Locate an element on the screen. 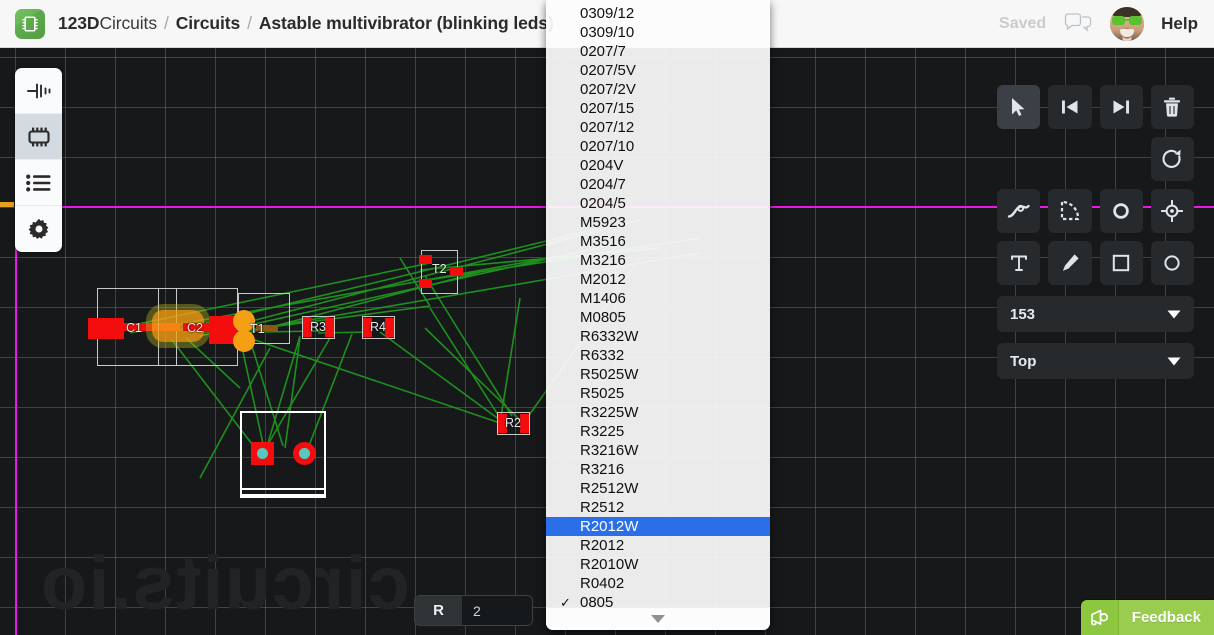 This screenshot has height=635, width=1214. tool-skip-forward is located at coordinates (1121, 107).